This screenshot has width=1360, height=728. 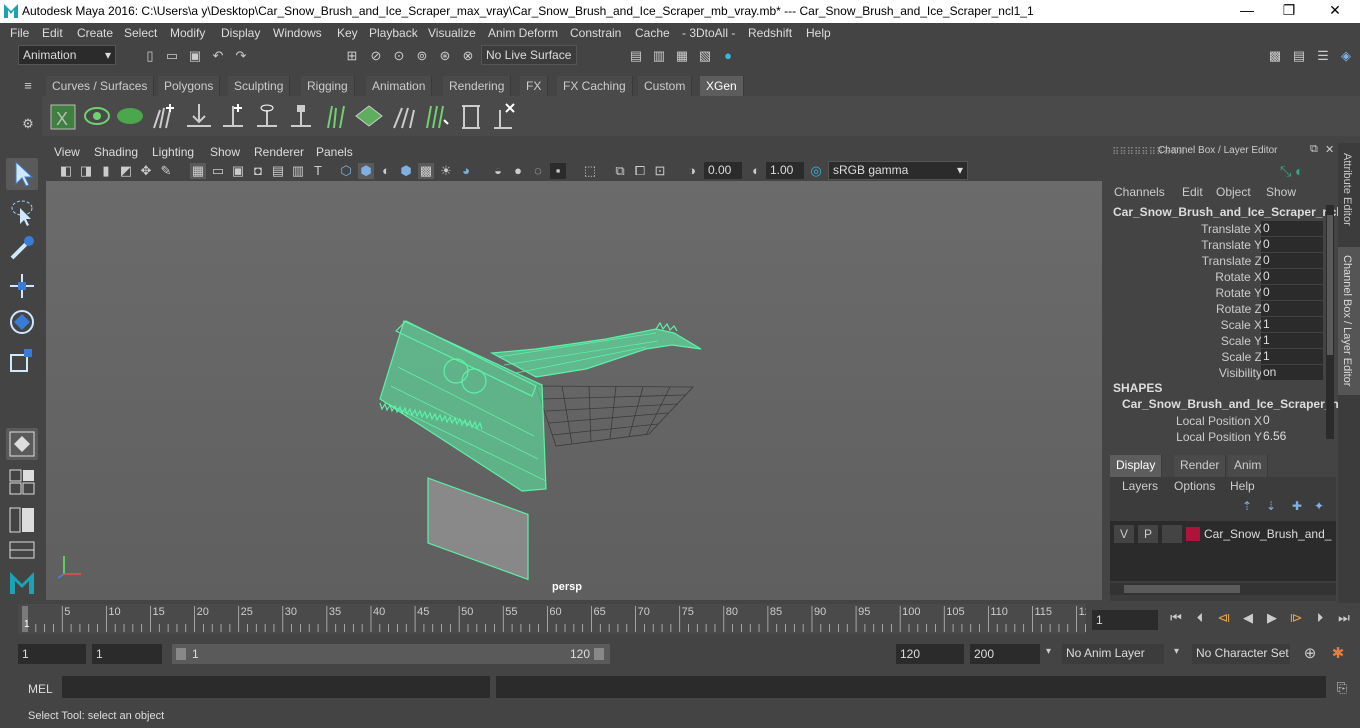 What do you see at coordinates (97, 116) in the screenshot?
I see `xgen-preview-icon` at bounding box center [97, 116].